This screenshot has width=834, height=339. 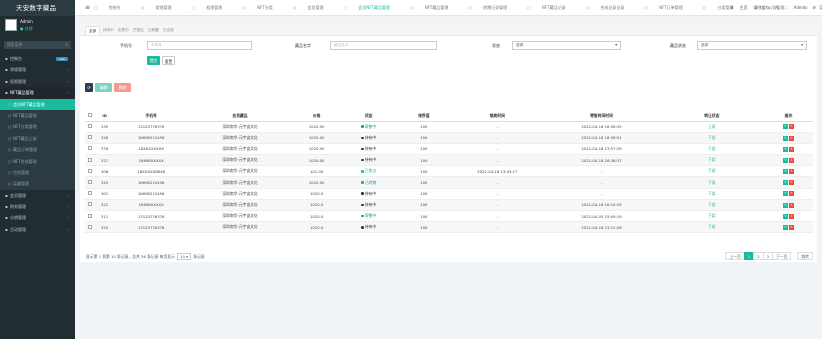 I want to click on page-scrollbar, so click(x=828, y=169).